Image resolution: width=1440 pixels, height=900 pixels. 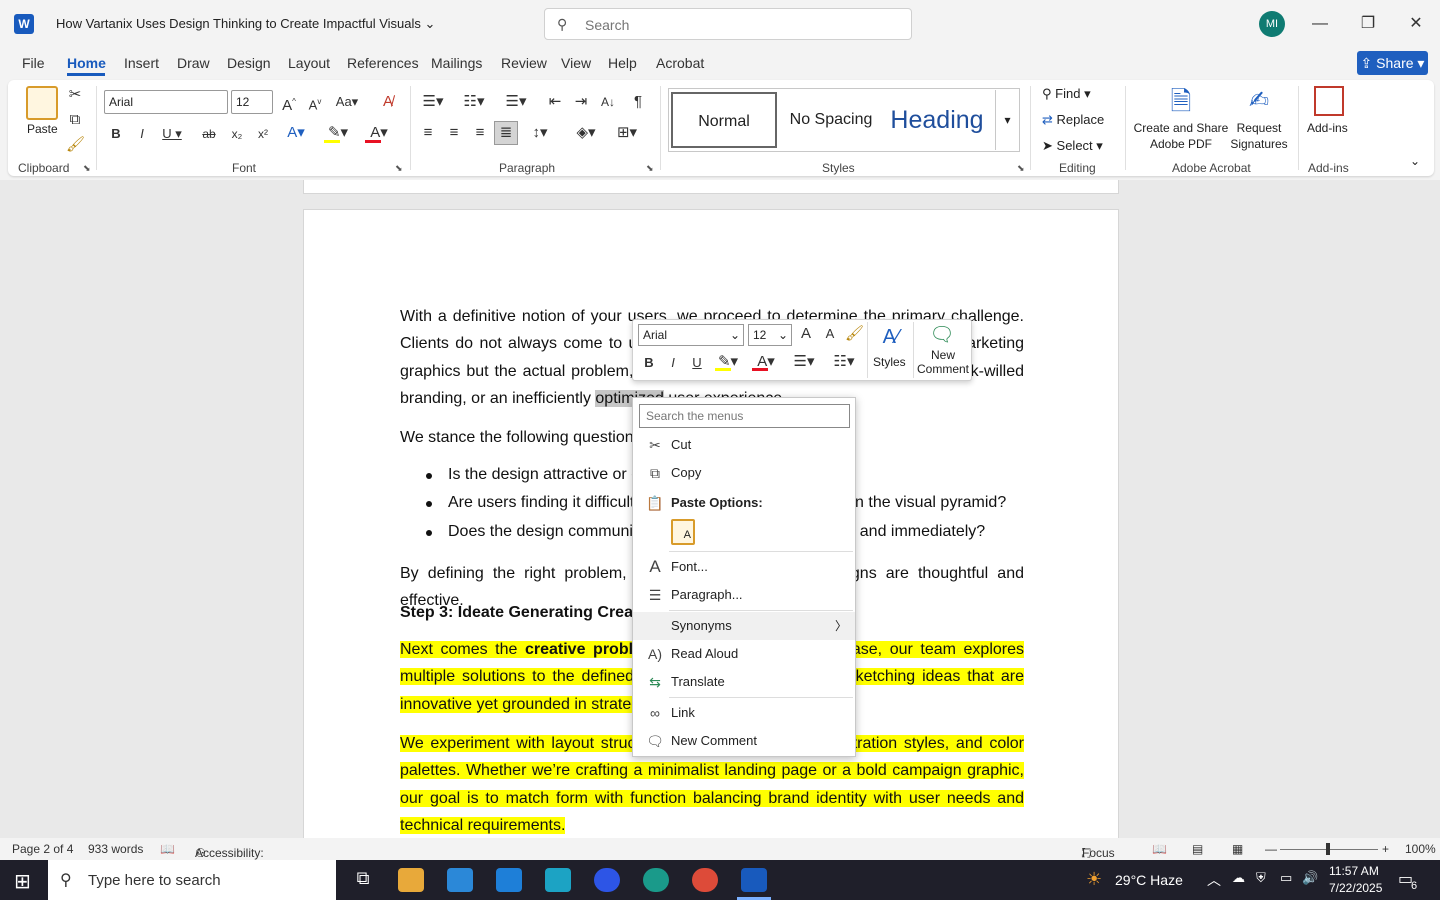 I want to click on align-left-icon: ≡, so click(x=428, y=133).